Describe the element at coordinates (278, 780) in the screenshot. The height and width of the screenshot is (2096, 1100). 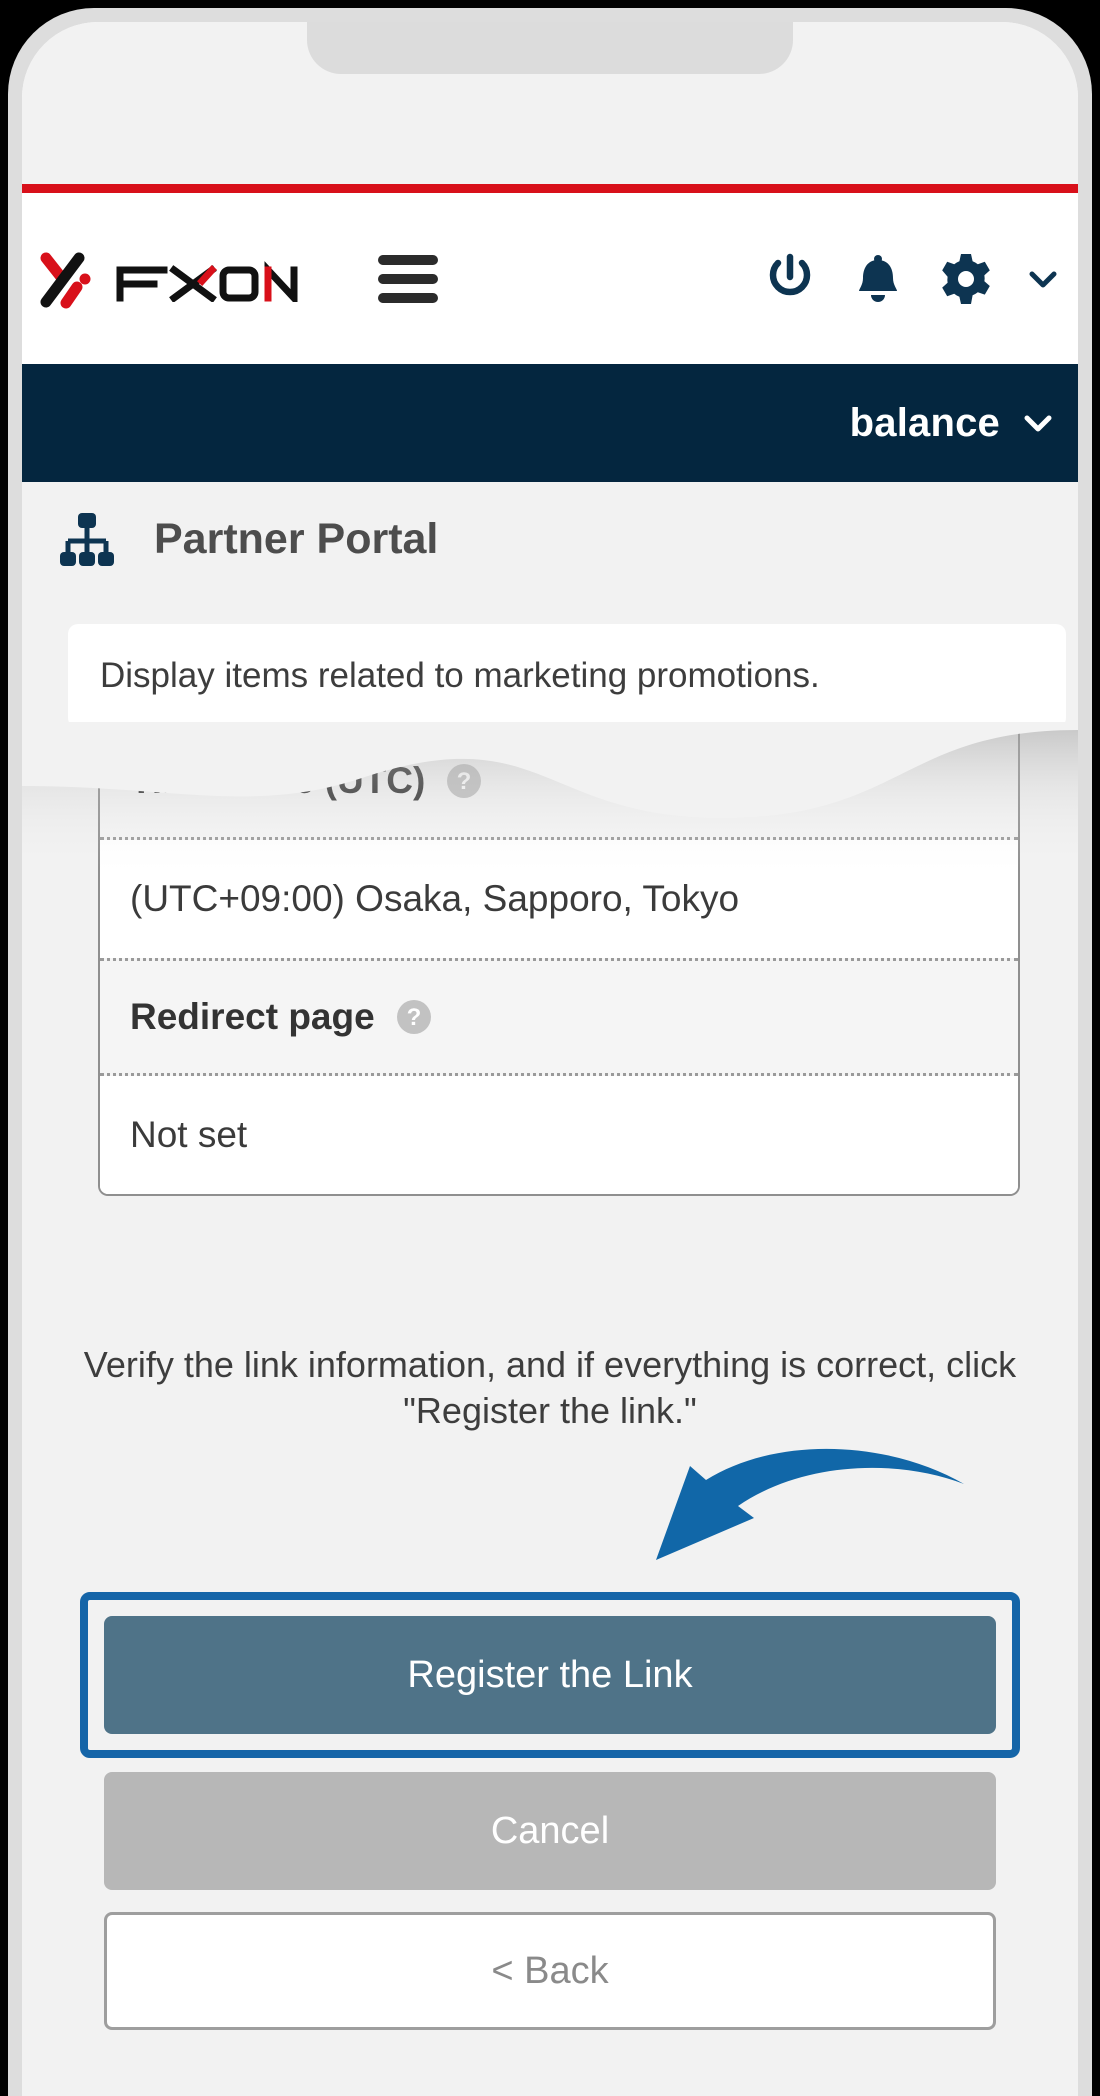
I see `field-label: Time Zone (UTC)` at that location.